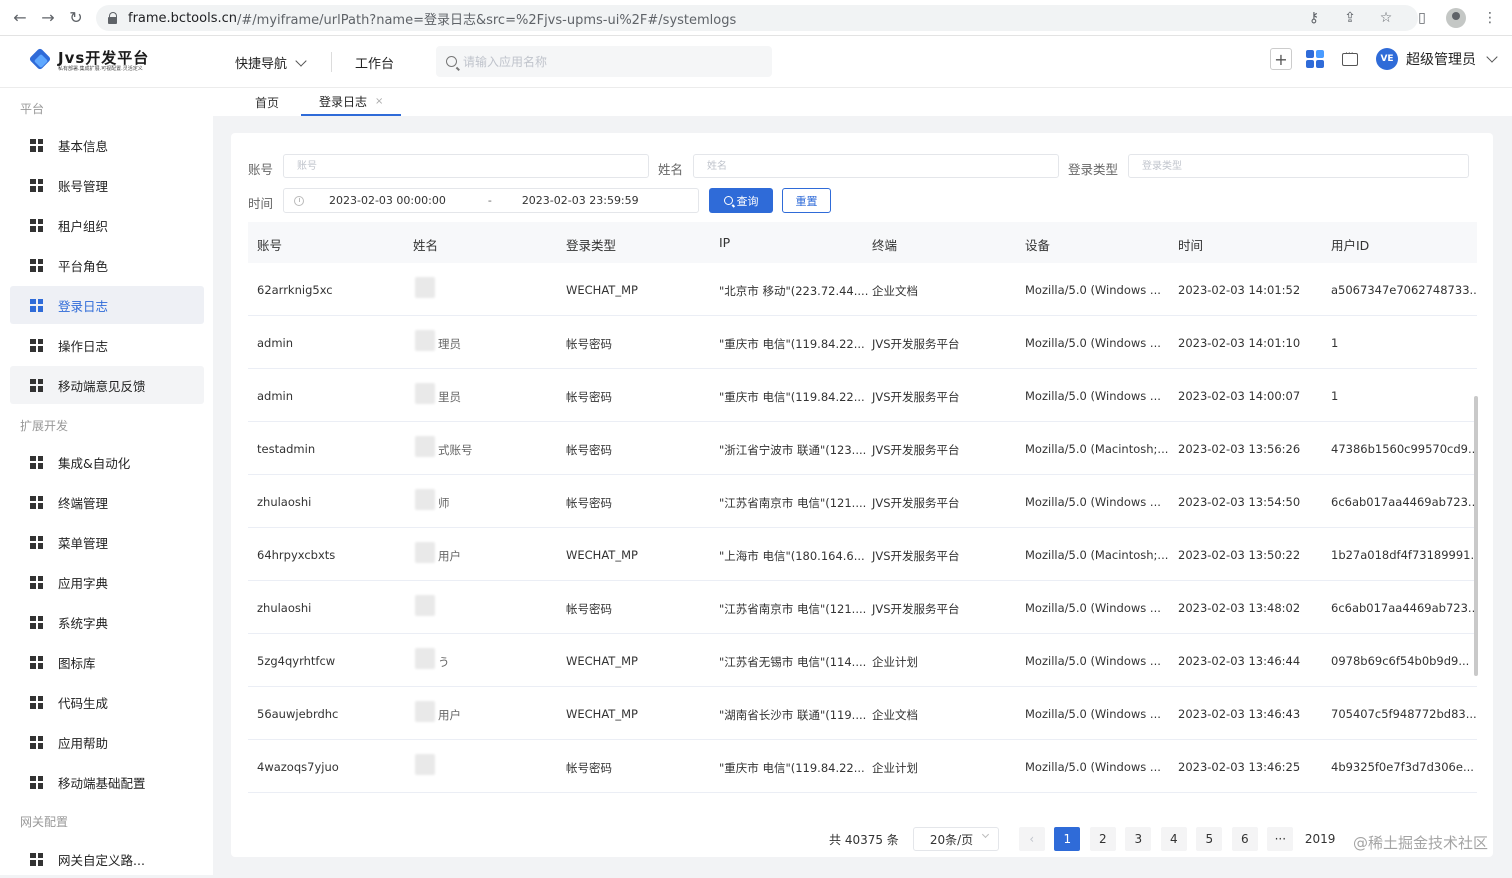  Describe the element at coordinates (884, 244) in the screenshot. I see `column-header: 终端` at that location.